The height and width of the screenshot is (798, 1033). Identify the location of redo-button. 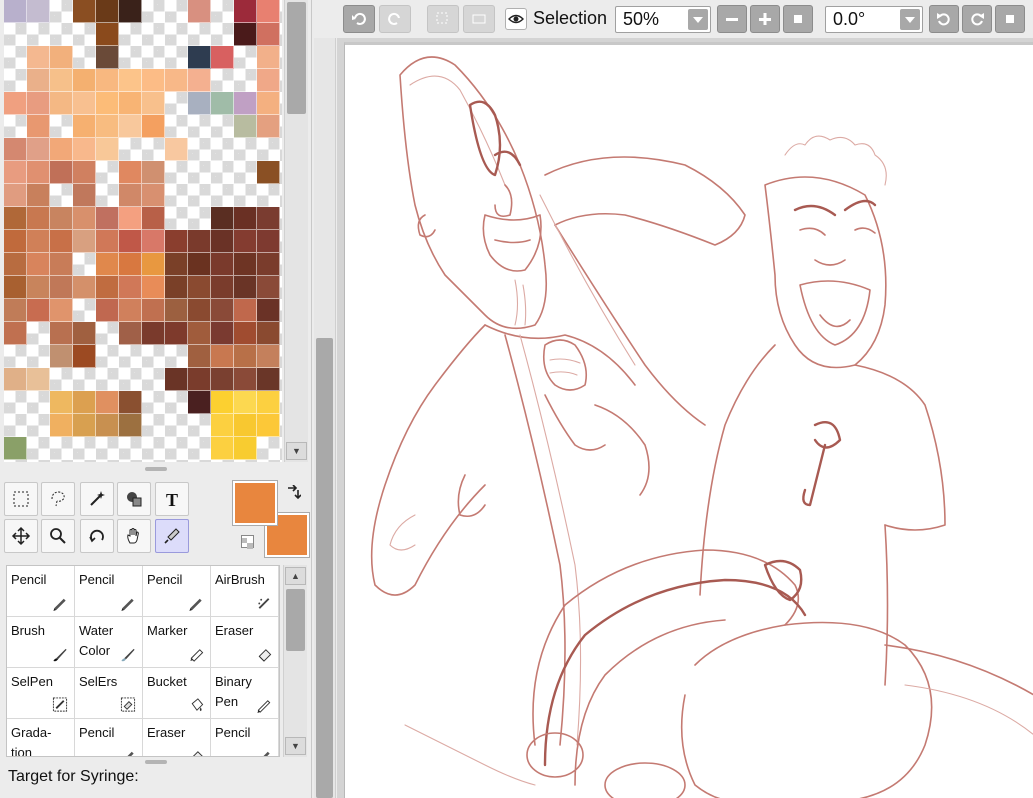
(395, 19).